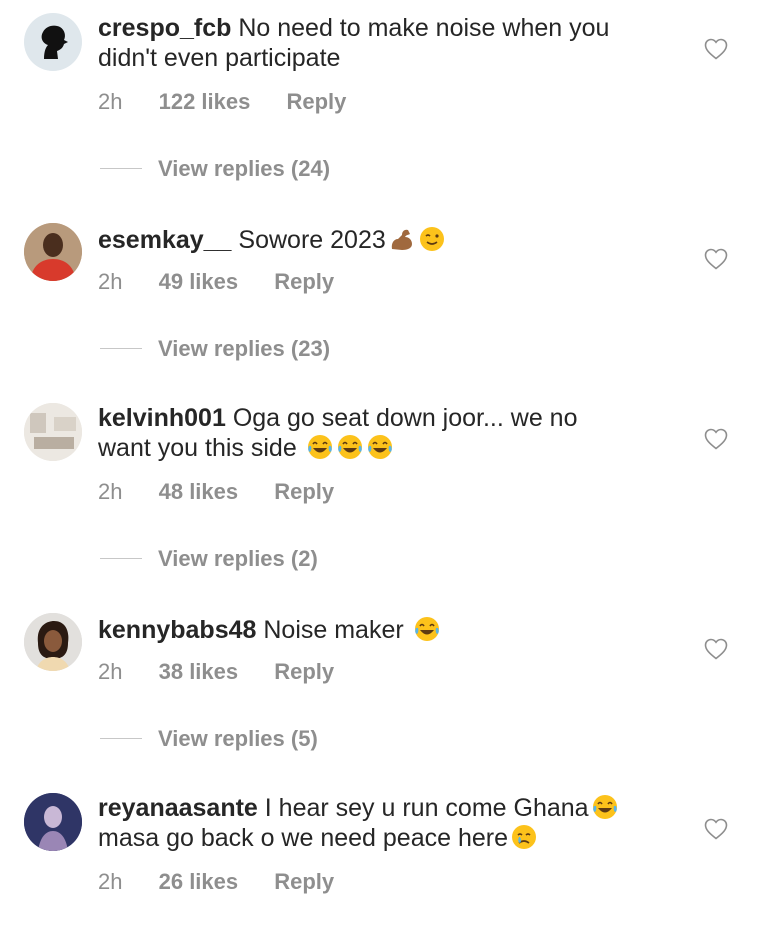  Describe the element at coordinates (162, 418) in the screenshot. I see `comment-username: kelvinh001` at that location.